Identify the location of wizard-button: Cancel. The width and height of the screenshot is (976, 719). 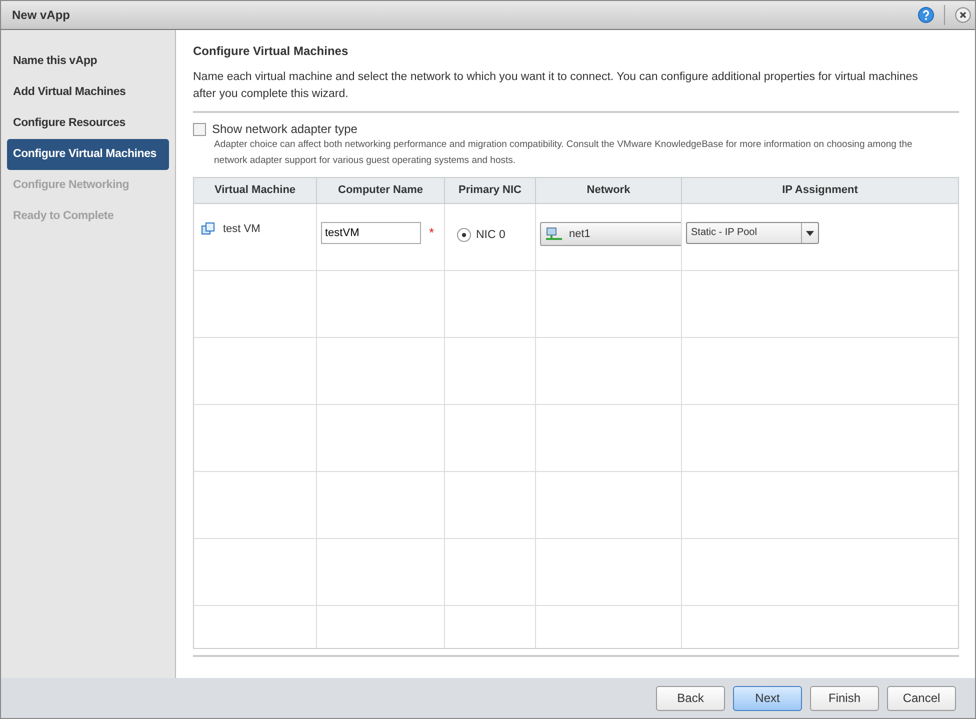
(921, 698).